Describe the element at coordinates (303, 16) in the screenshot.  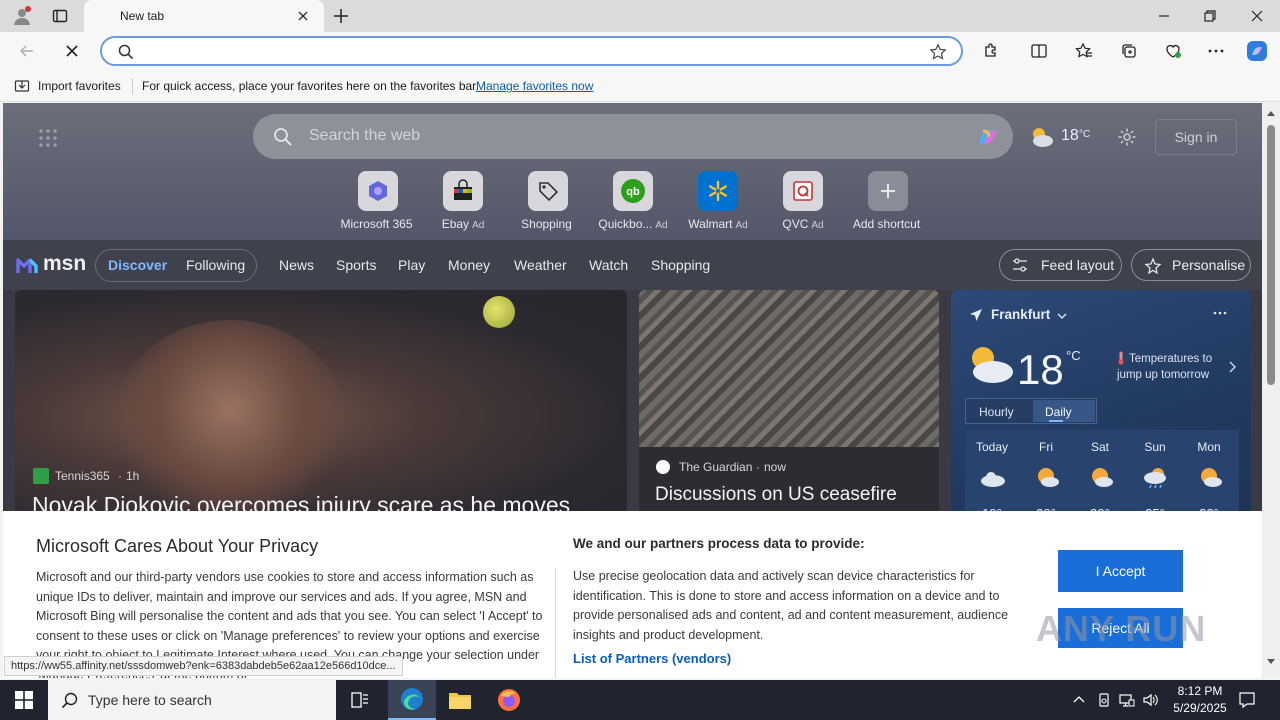
I see `close-tab-icon` at that location.